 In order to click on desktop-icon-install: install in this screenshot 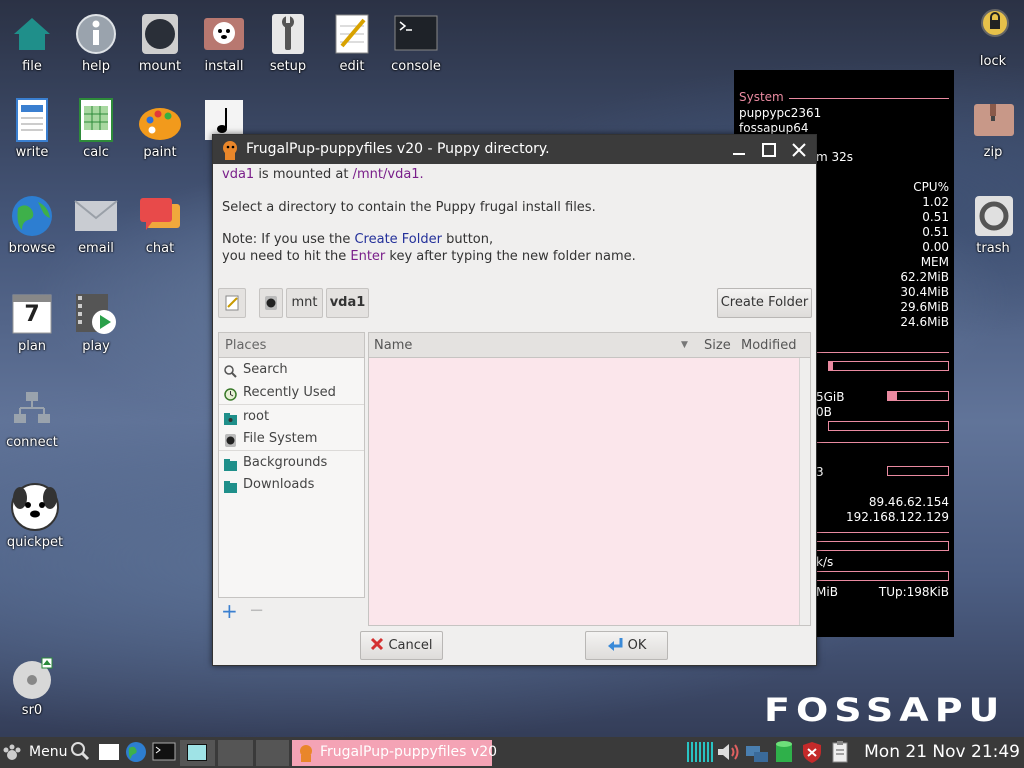, I will do `click(224, 43)`.